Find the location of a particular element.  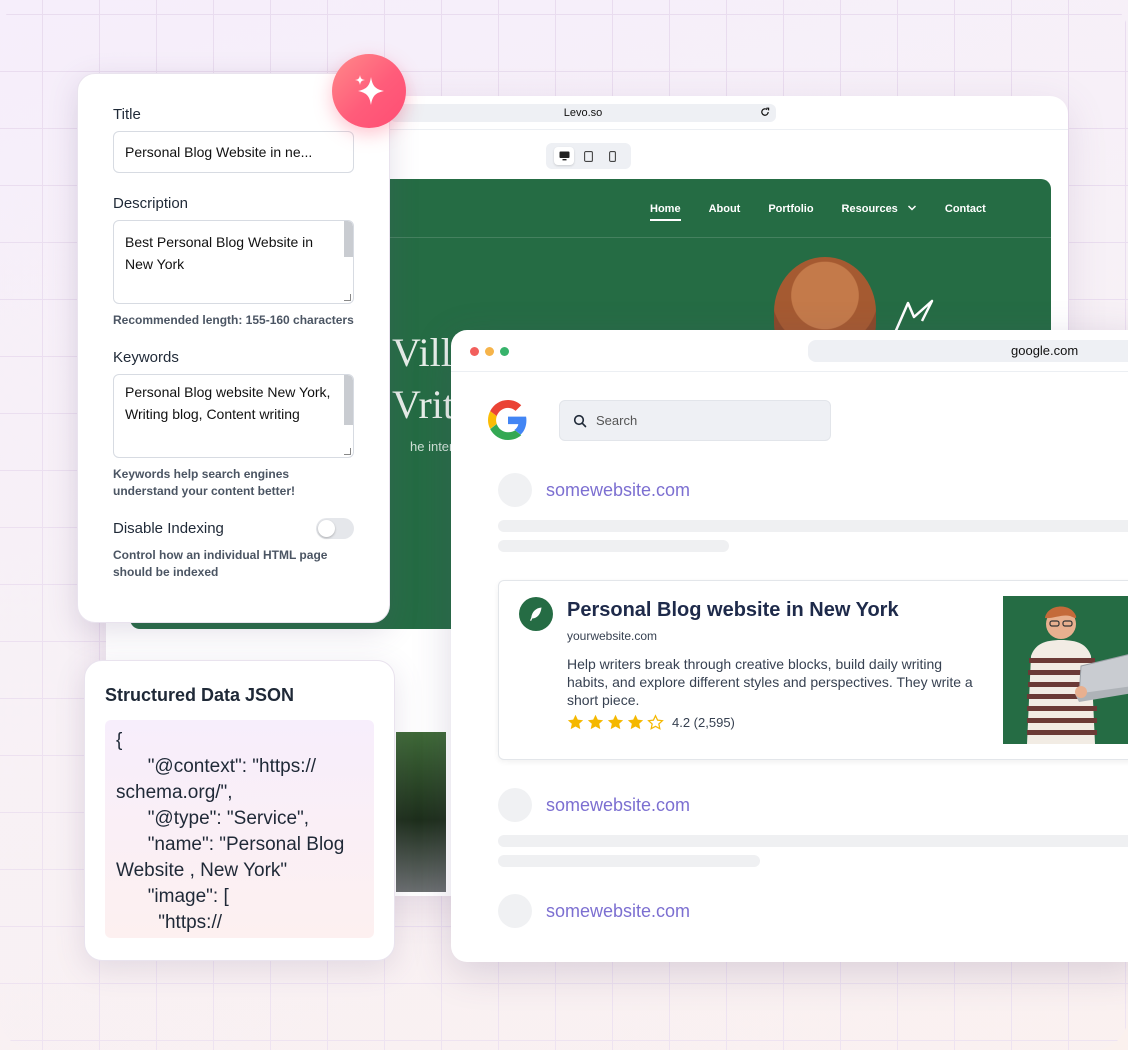

plant-image is located at coordinates (421, 812).